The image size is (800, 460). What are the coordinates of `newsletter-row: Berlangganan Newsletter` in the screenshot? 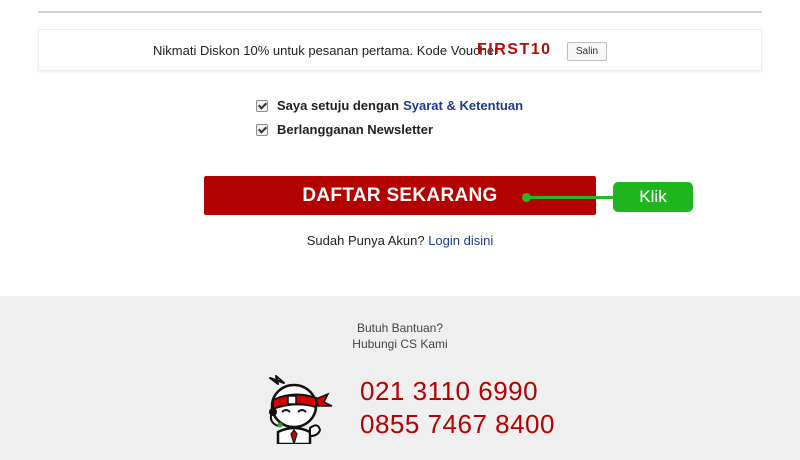 It's located at (344, 129).